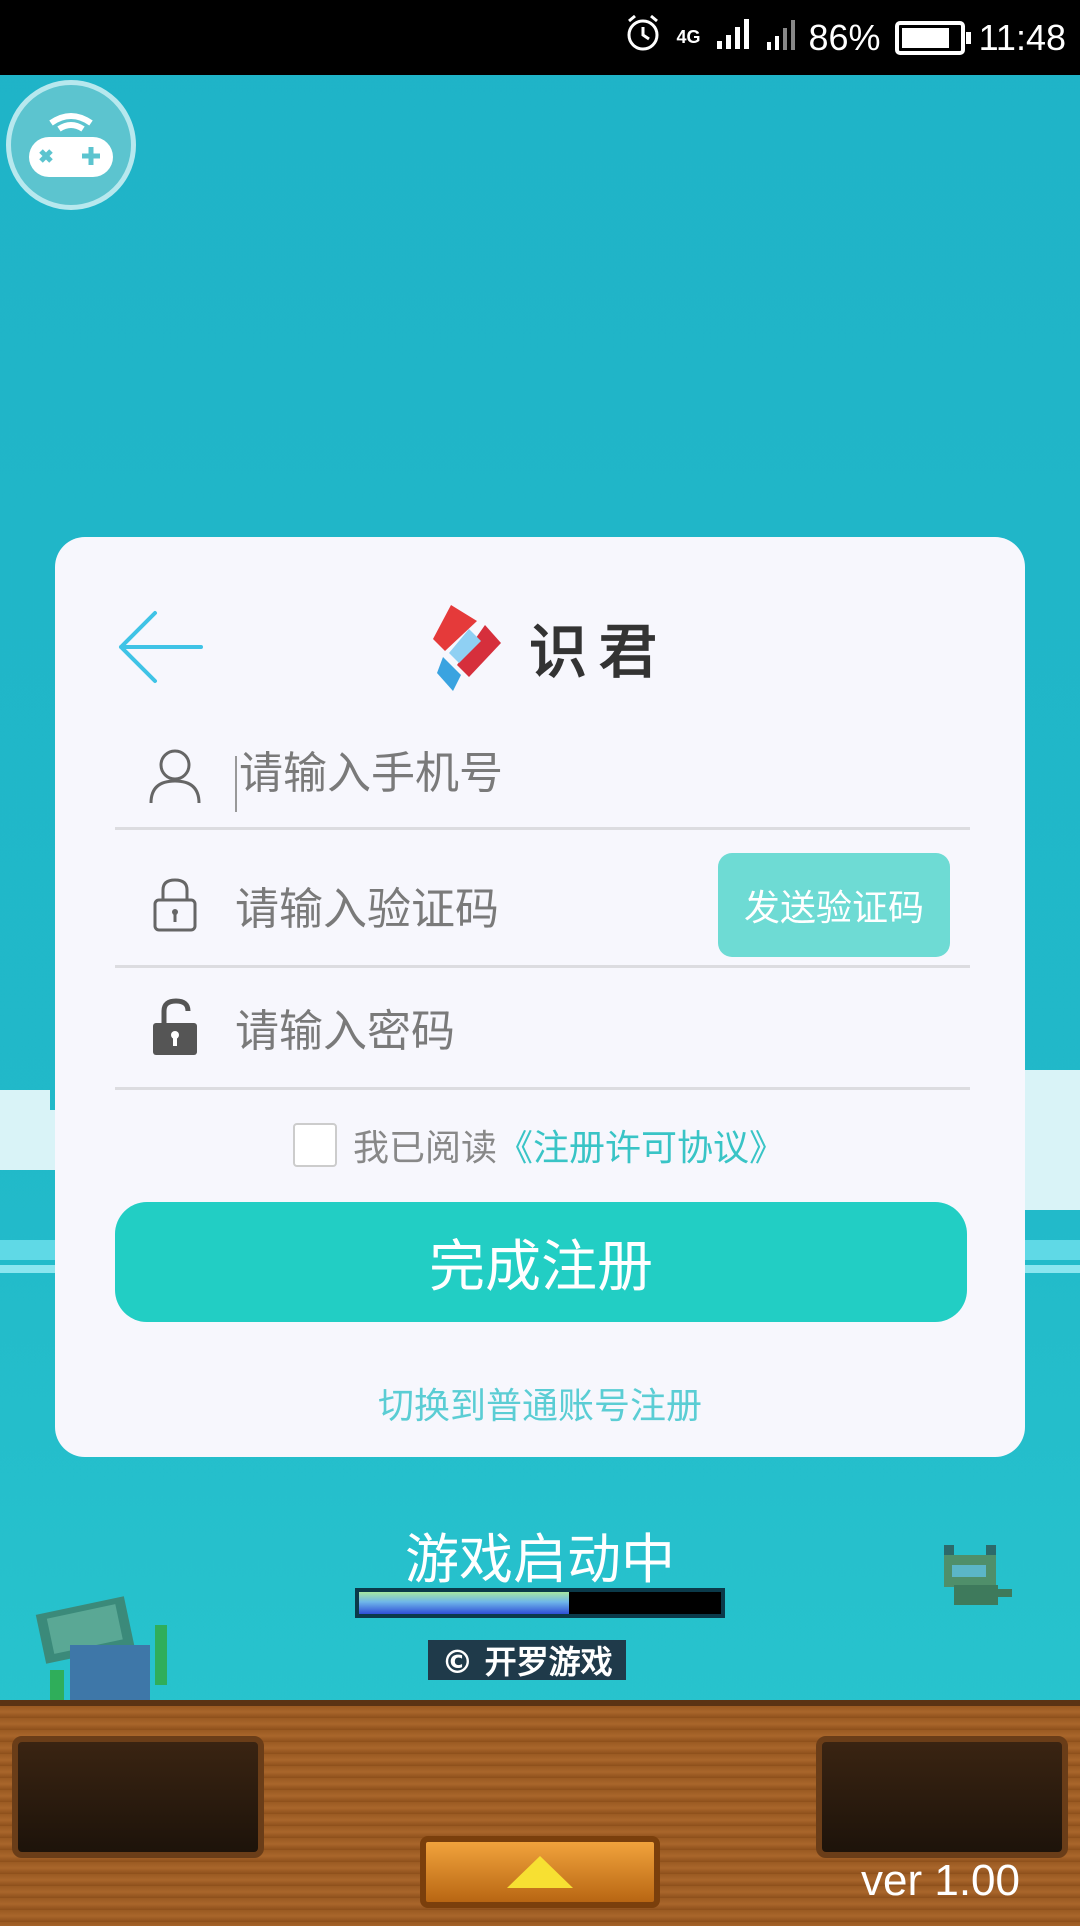 The height and width of the screenshot is (1926, 1080). I want to click on brand-name: 识君, so click(599, 652).